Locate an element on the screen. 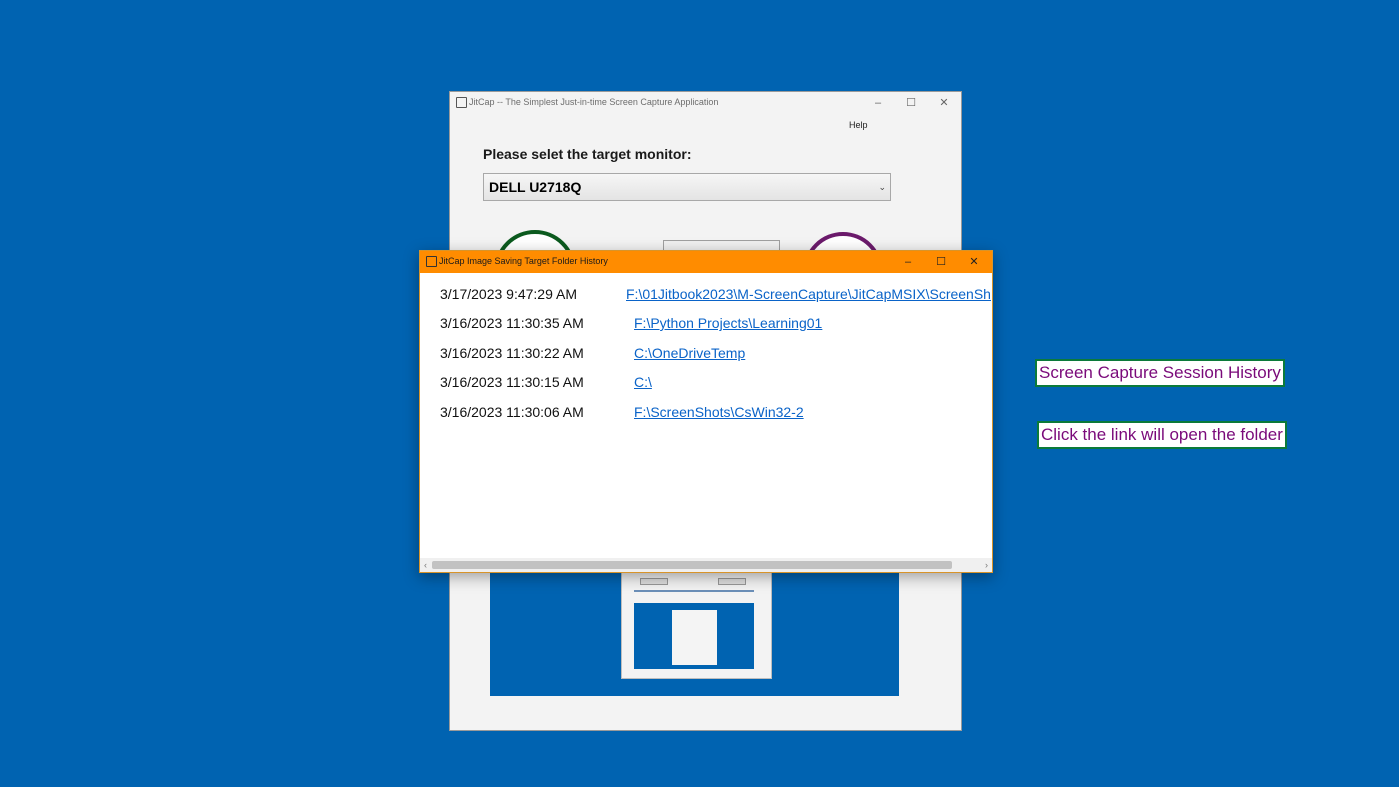  thumb-inner-window is located at coordinates (694, 637).